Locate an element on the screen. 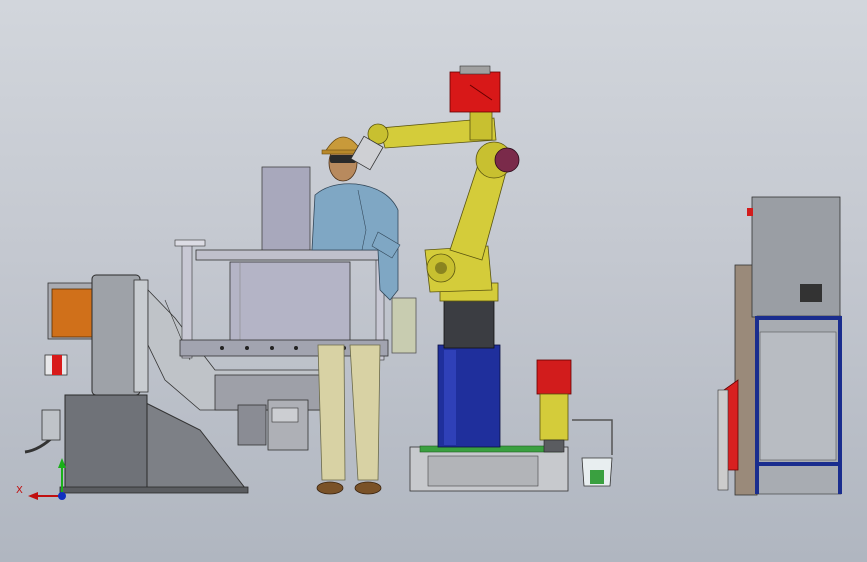 Image resolution: width=867 pixels, height=562 pixels. feeder-drum is located at coordinates (116, 335).